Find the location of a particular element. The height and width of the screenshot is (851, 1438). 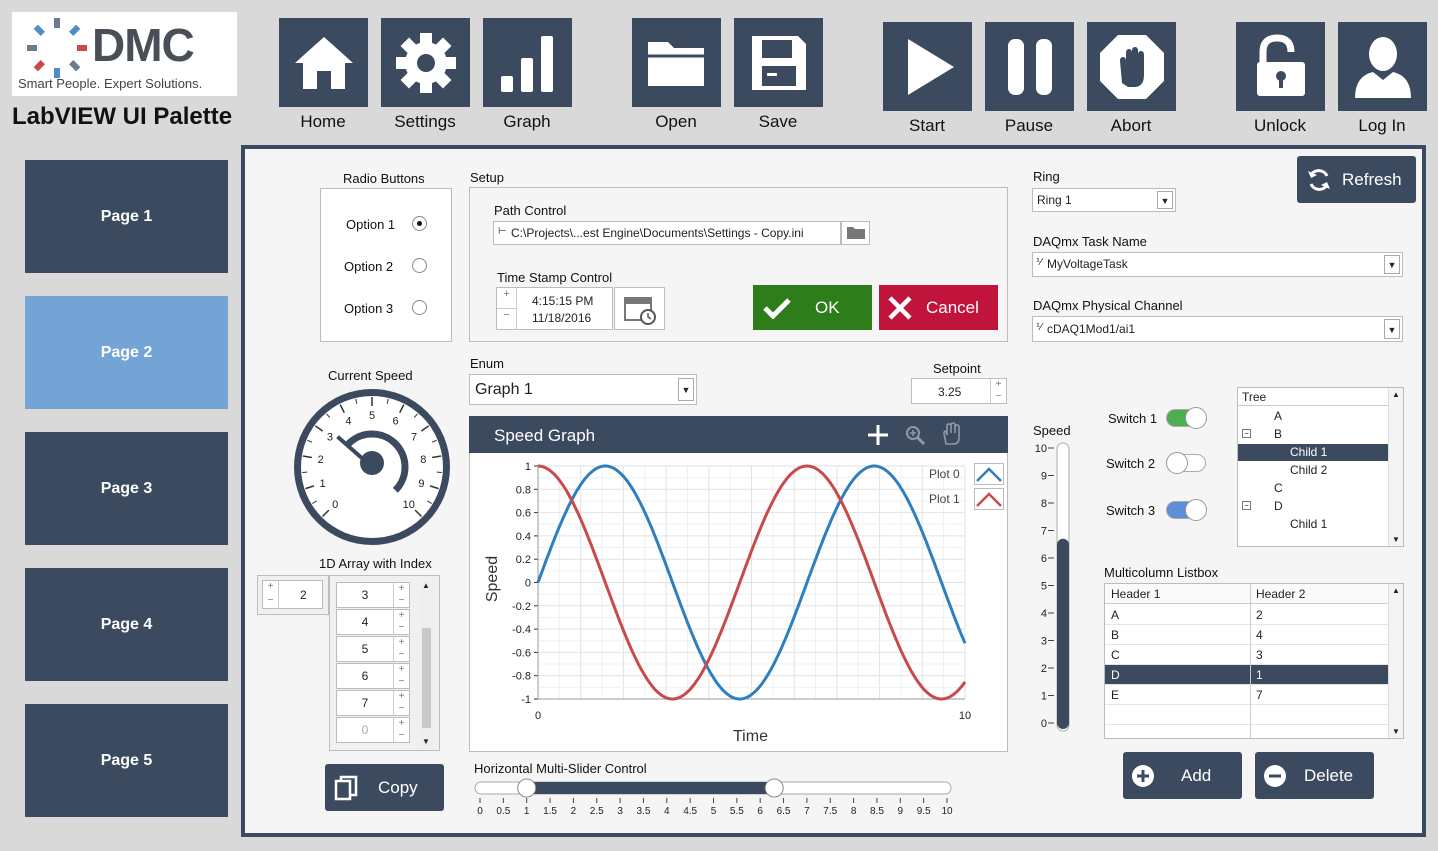

open-button is located at coordinates (676, 62).